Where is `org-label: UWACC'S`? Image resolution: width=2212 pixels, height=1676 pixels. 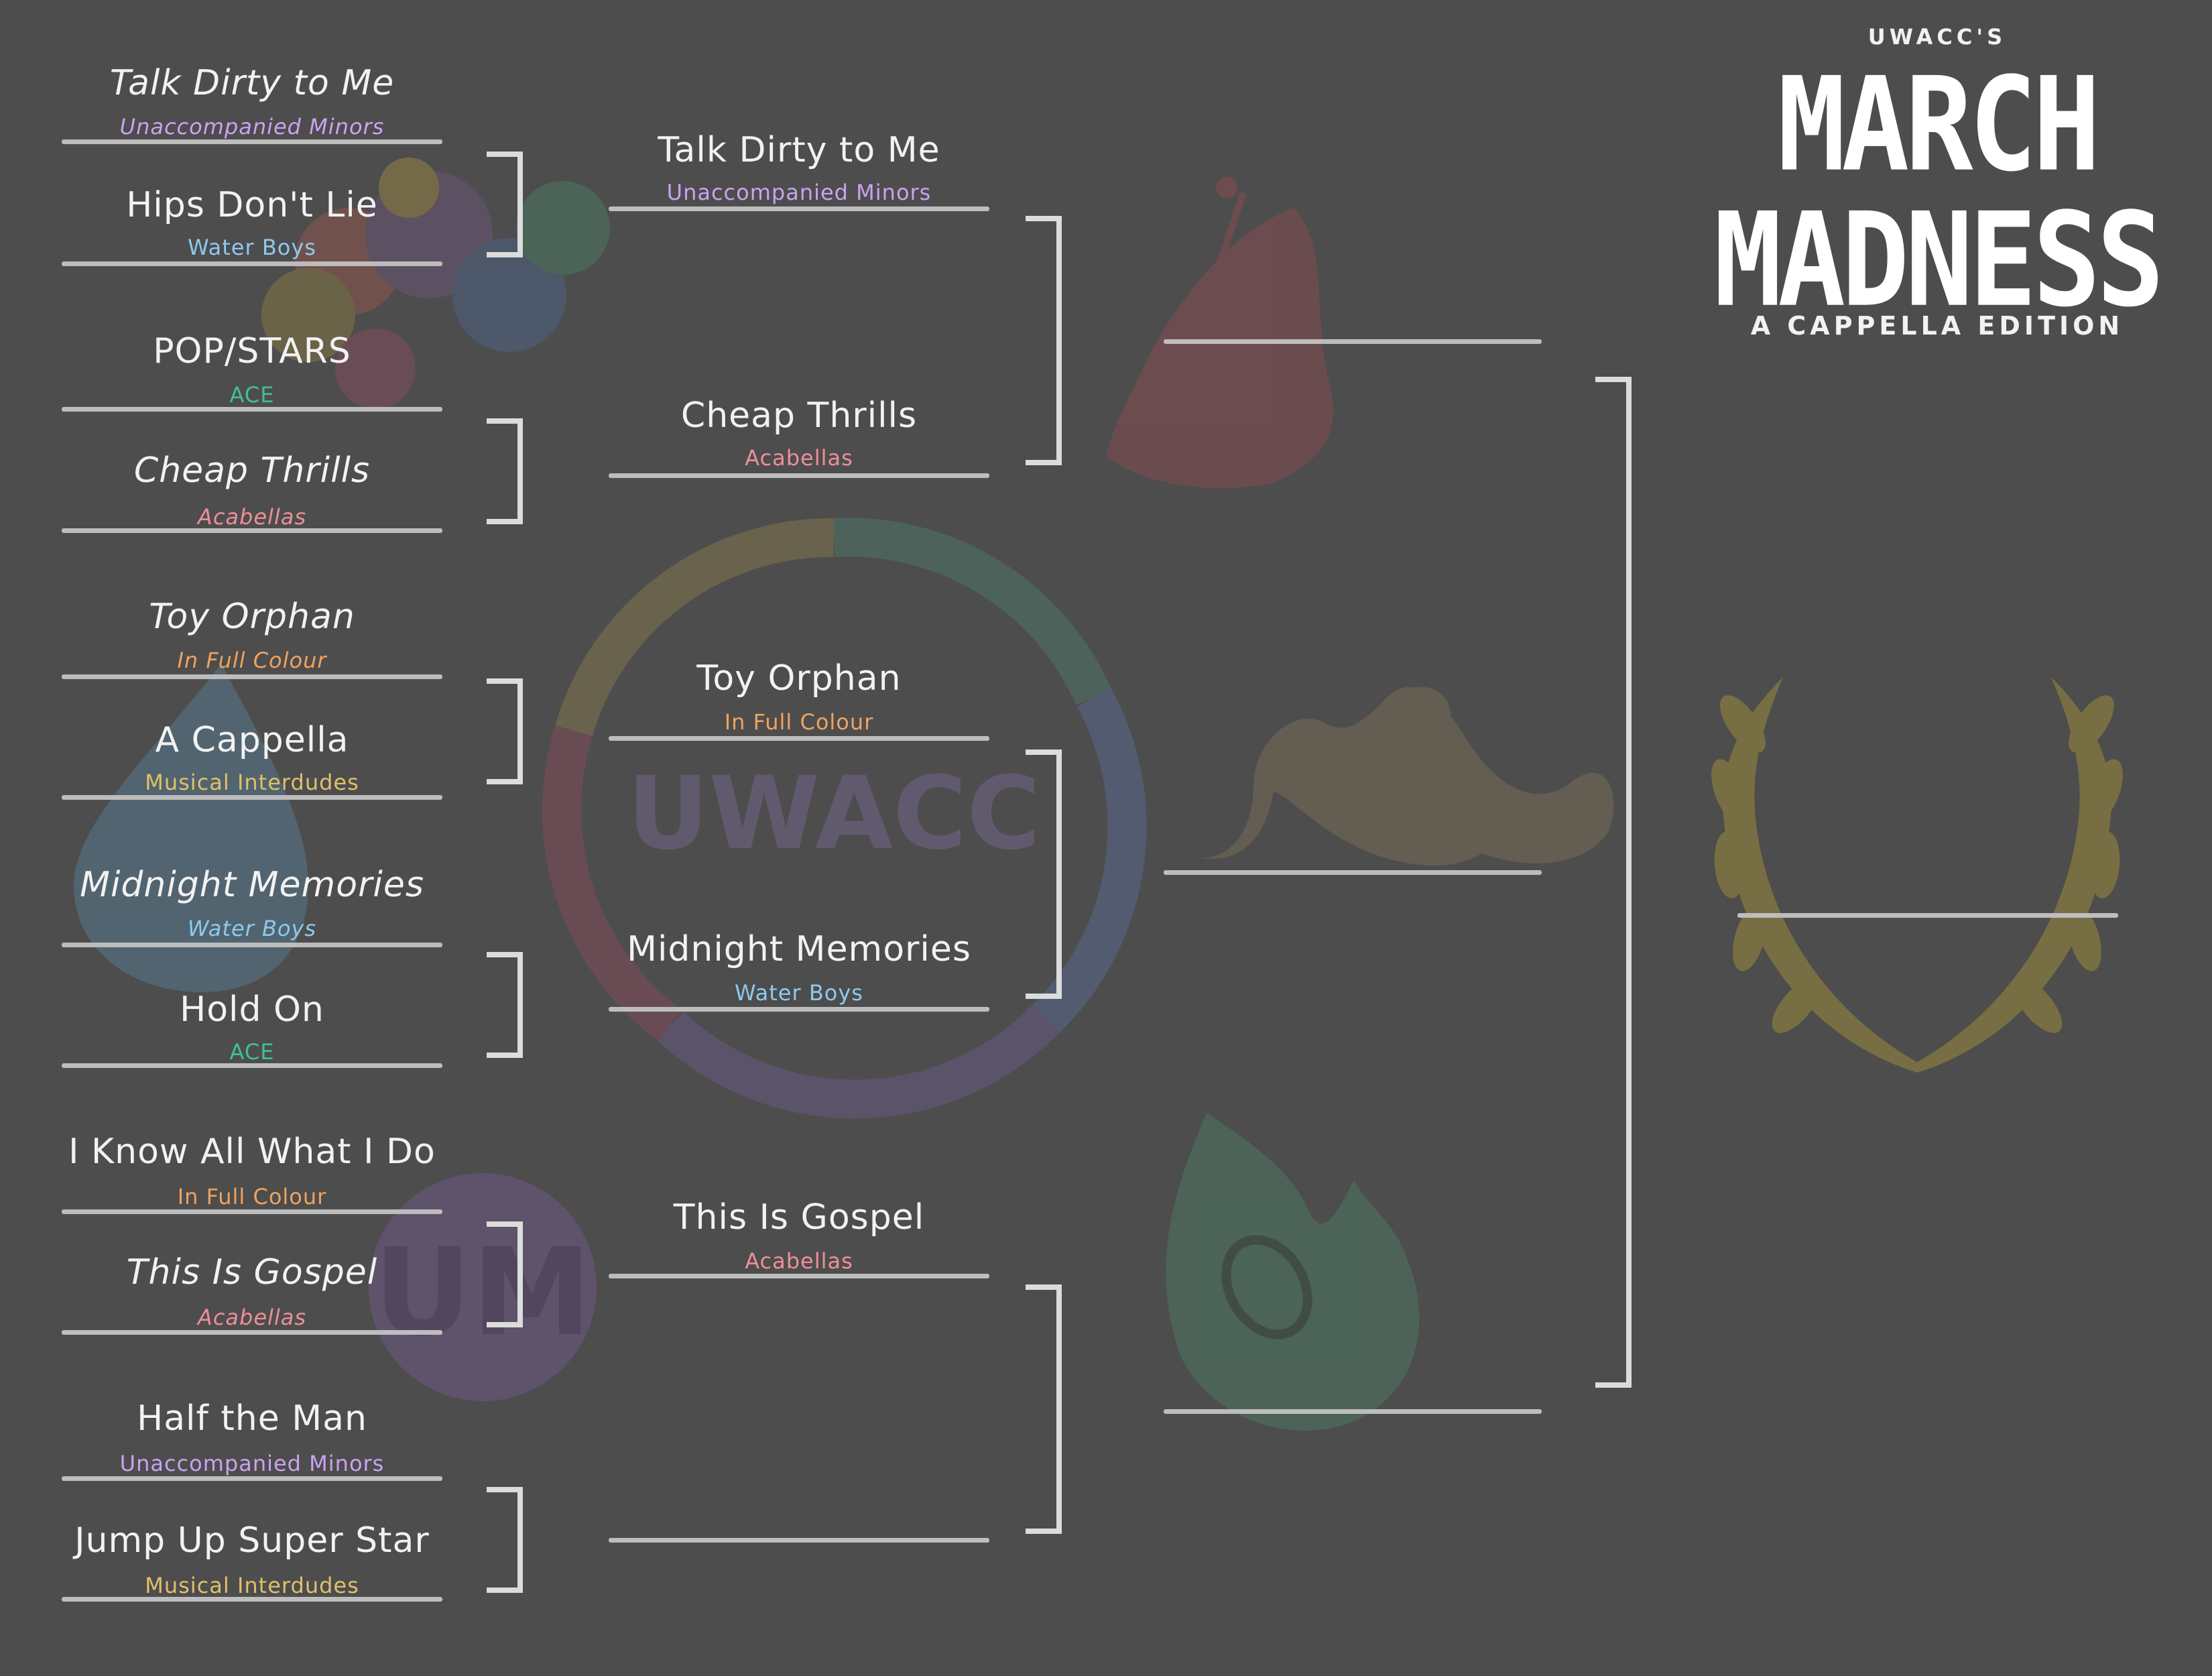 org-label: UWACC'S is located at coordinates (1937, 37).